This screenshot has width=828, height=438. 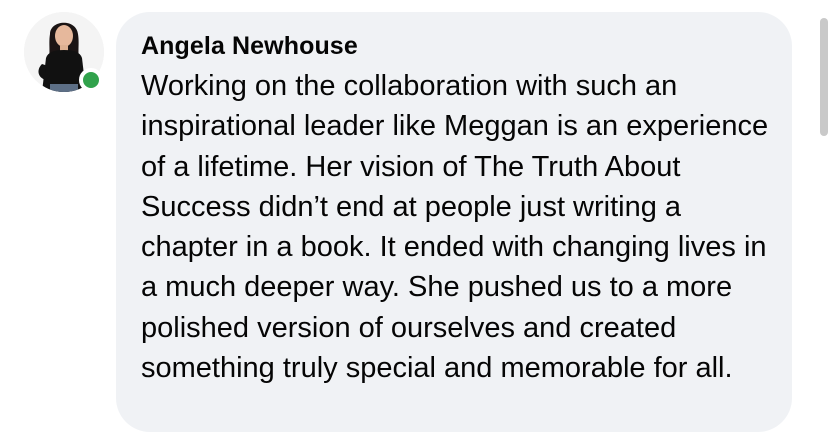 What do you see at coordinates (454, 46) in the screenshot?
I see `comment-author-name: Angela Newhouse` at bounding box center [454, 46].